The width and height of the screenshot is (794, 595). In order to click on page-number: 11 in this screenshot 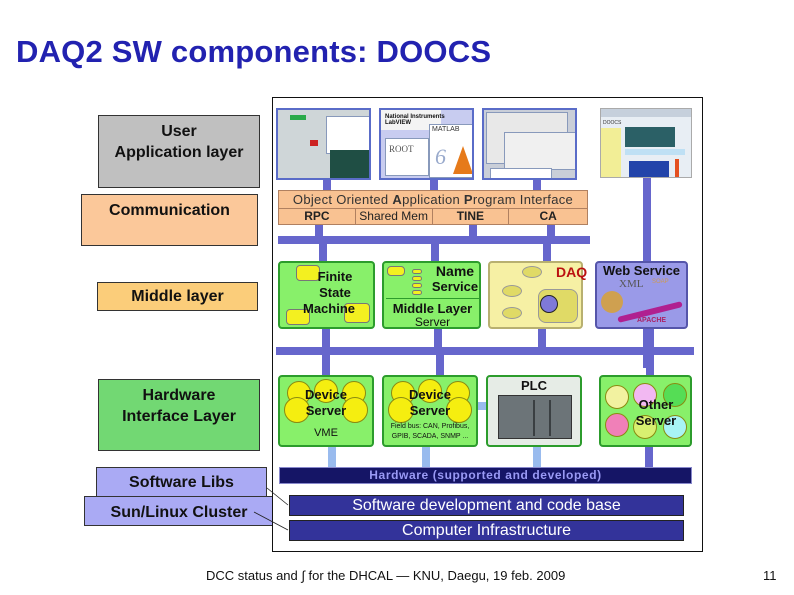, I will do `click(770, 575)`.